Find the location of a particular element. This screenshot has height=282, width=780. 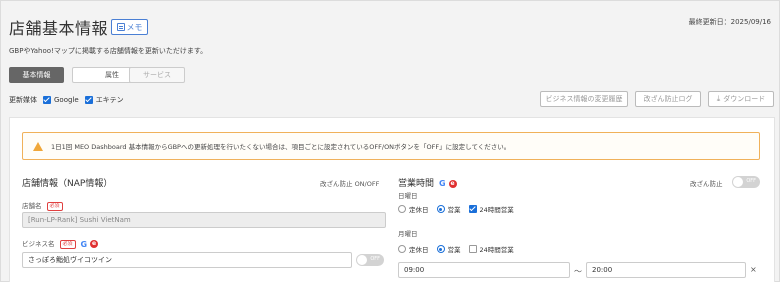

store-name-label: 店舗名 必須 is located at coordinates (42, 205).